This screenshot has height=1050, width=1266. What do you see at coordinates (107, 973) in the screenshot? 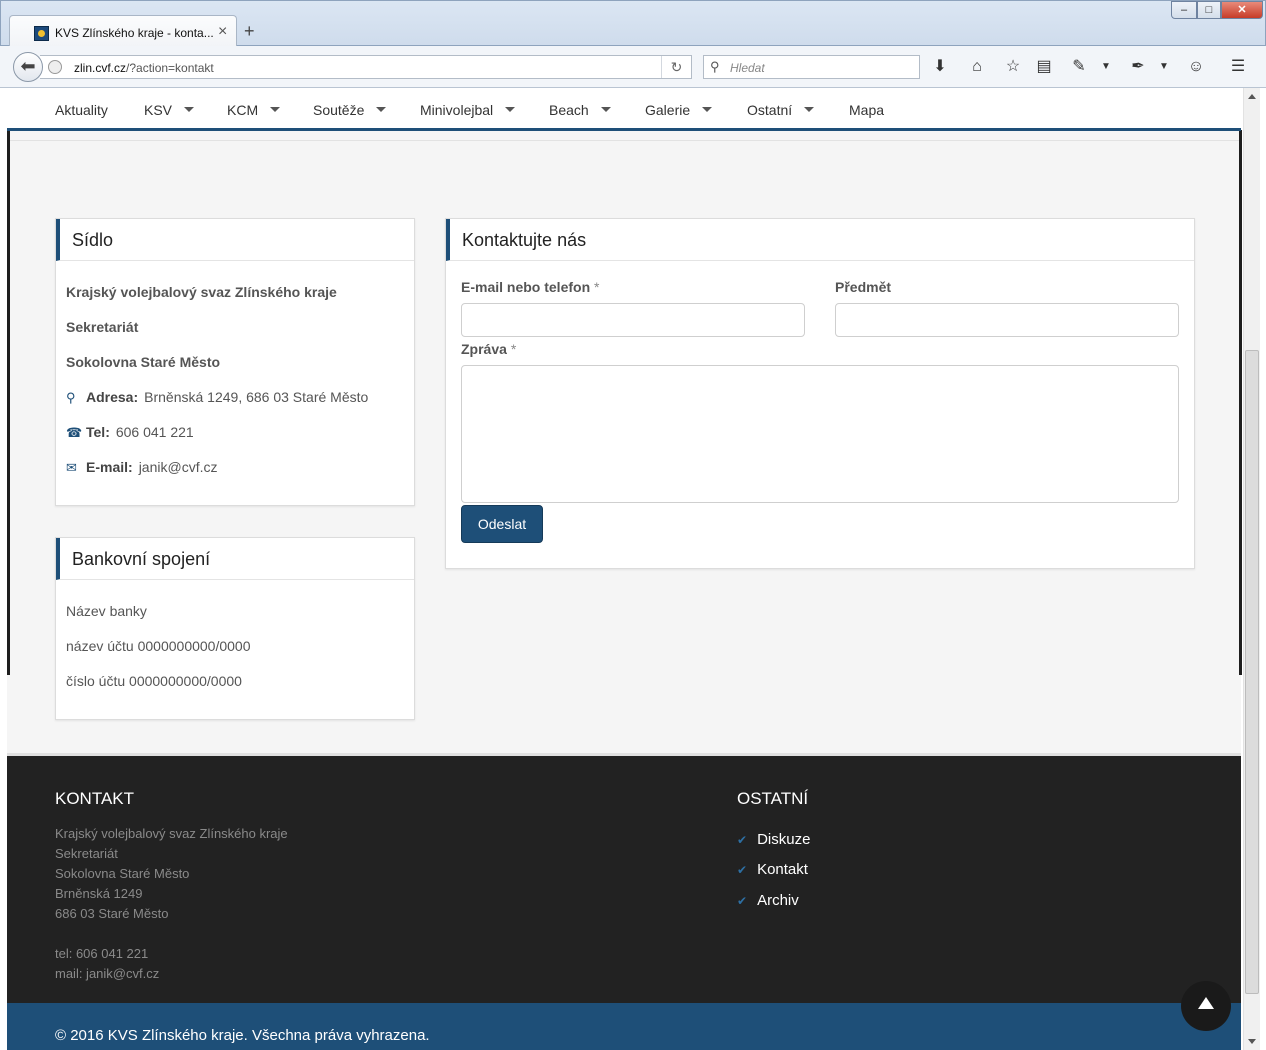
I see `footer-contact-line: mail: janik@cvf.cz` at bounding box center [107, 973].